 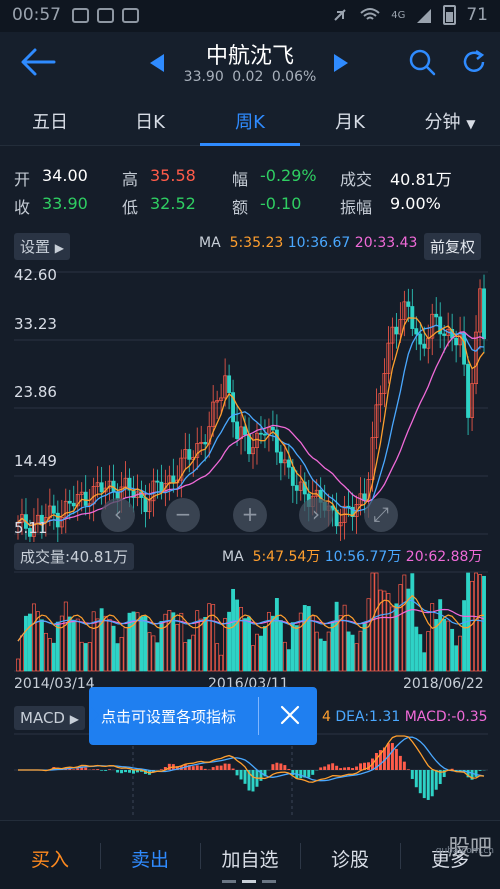 What do you see at coordinates (474, 62) in the screenshot?
I see `refresh-icon` at bounding box center [474, 62].